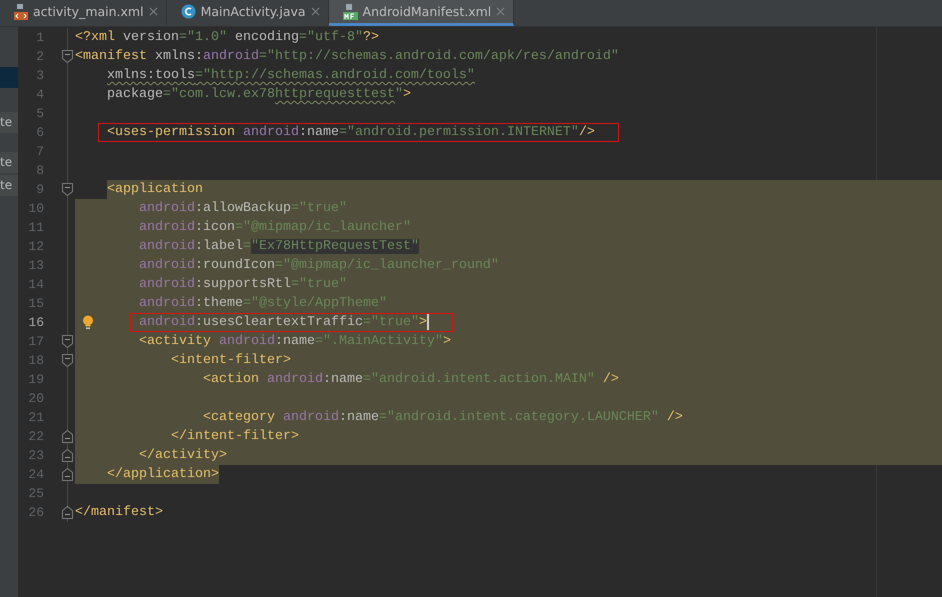 Image resolution: width=942 pixels, height=597 pixels. Describe the element at coordinates (234, 436) in the screenshot. I see `code-token: </intent-filter>` at that location.